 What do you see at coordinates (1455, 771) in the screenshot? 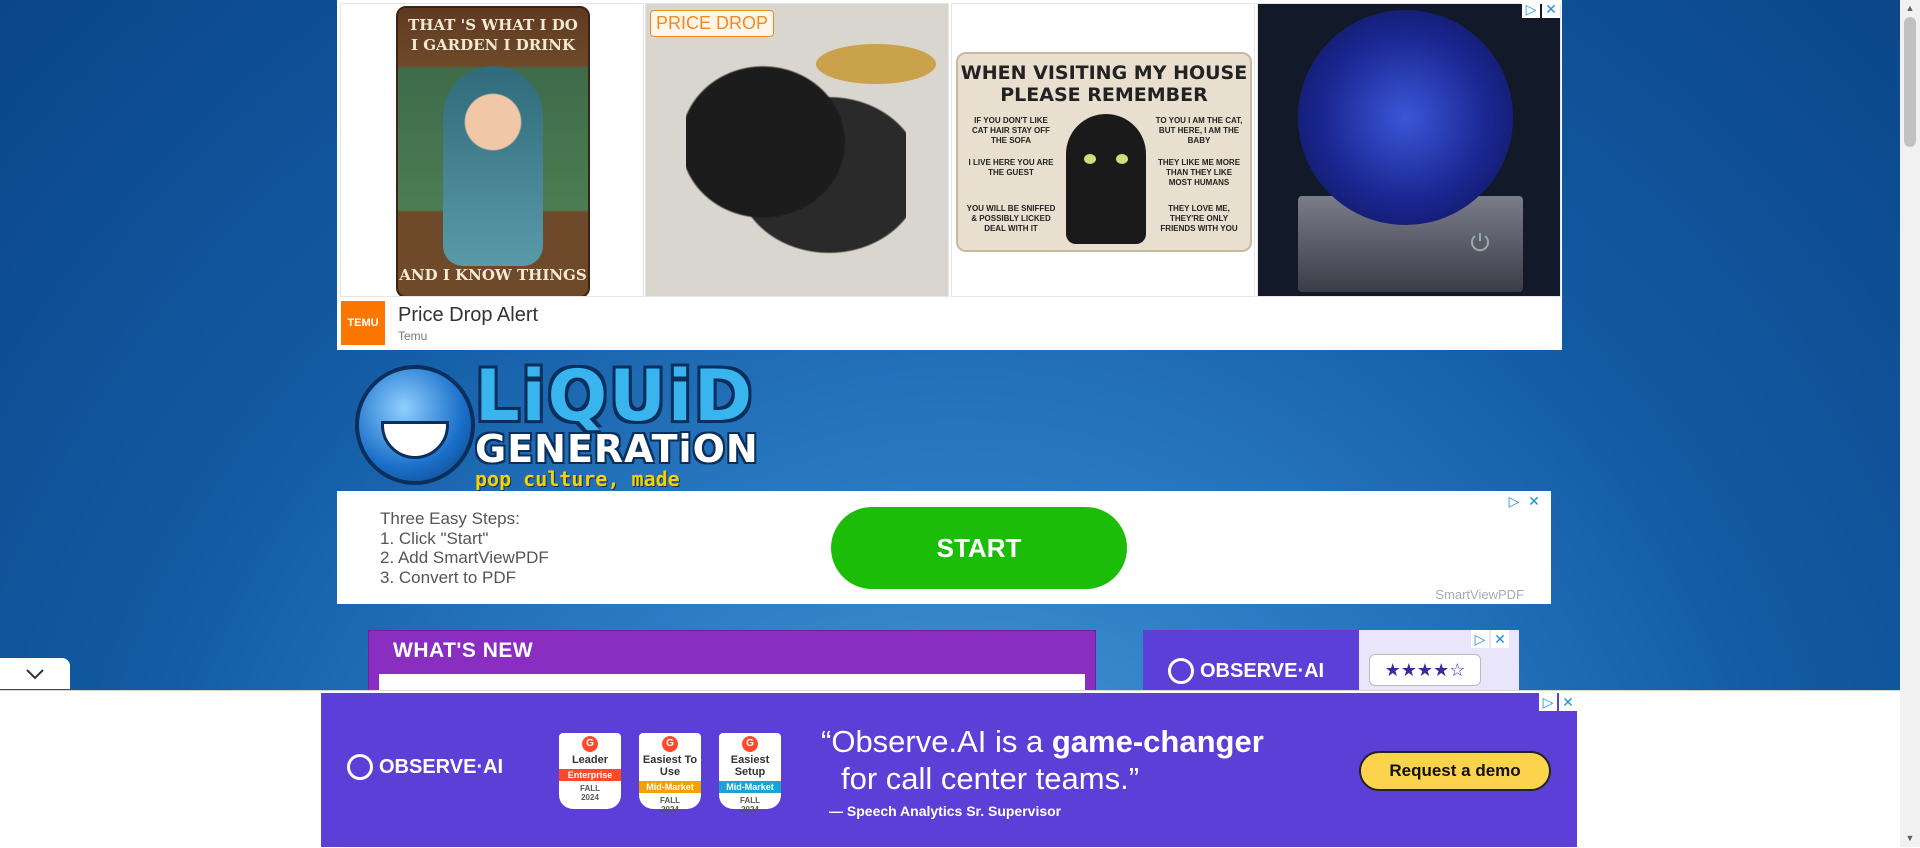
I see `request-demo-button: Request a demo` at bounding box center [1455, 771].